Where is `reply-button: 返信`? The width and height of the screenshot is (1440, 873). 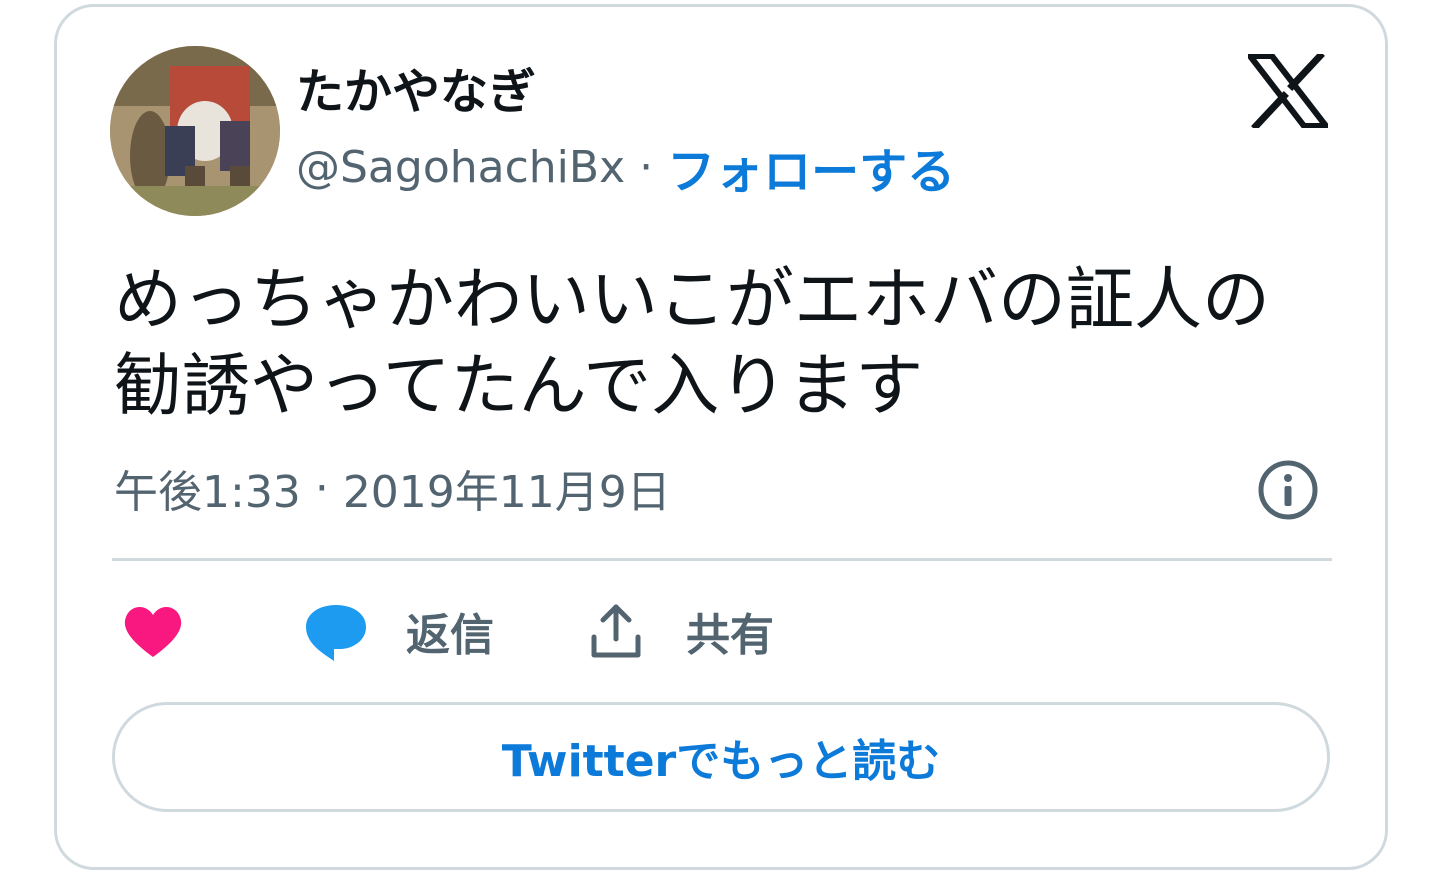
reply-button: 返信 is located at coordinates (399, 631).